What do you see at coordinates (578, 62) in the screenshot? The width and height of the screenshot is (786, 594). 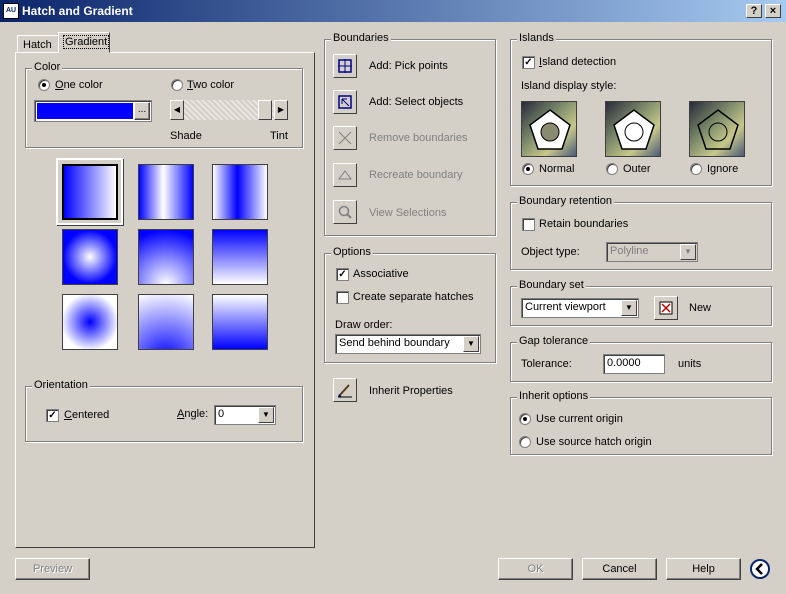 I see `island-detection-label: Island detection` at bounding box center [578, 62].